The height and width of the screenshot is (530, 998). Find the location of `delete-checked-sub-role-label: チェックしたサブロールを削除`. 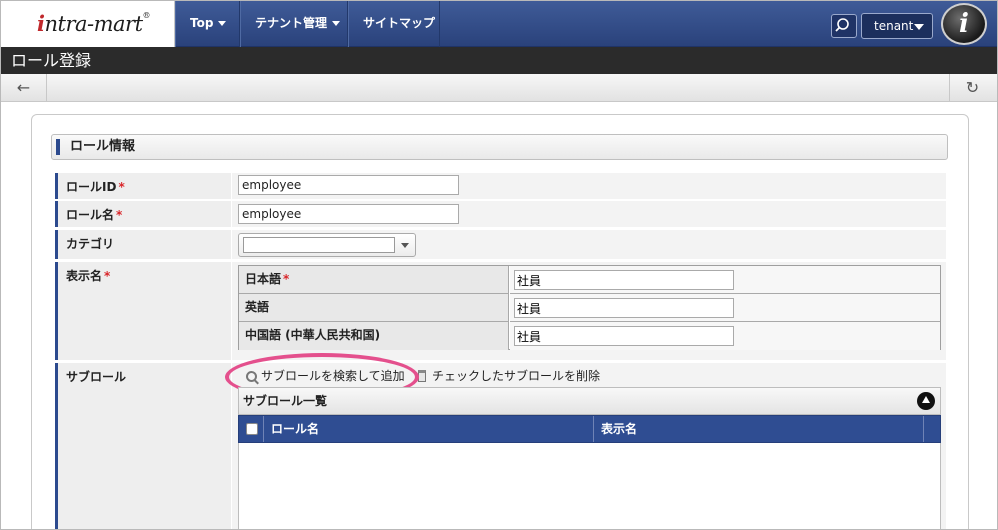

delete-checked-sub-role-label: チェックしたサブロールを削除 is located at coordinates (516, 376).